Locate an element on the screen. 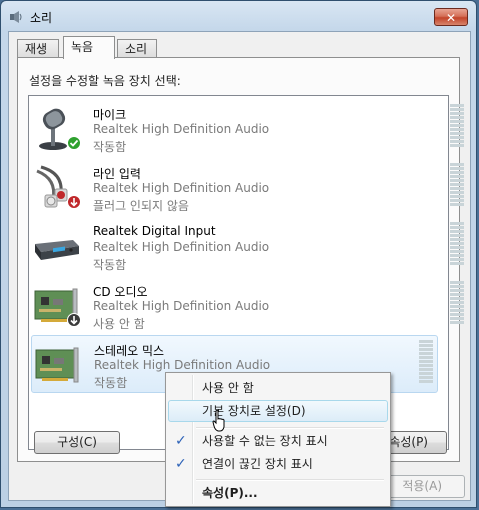 This screenshot has height=510, width=479. mouse-pointer-icon is located at coordinates (218, 421).